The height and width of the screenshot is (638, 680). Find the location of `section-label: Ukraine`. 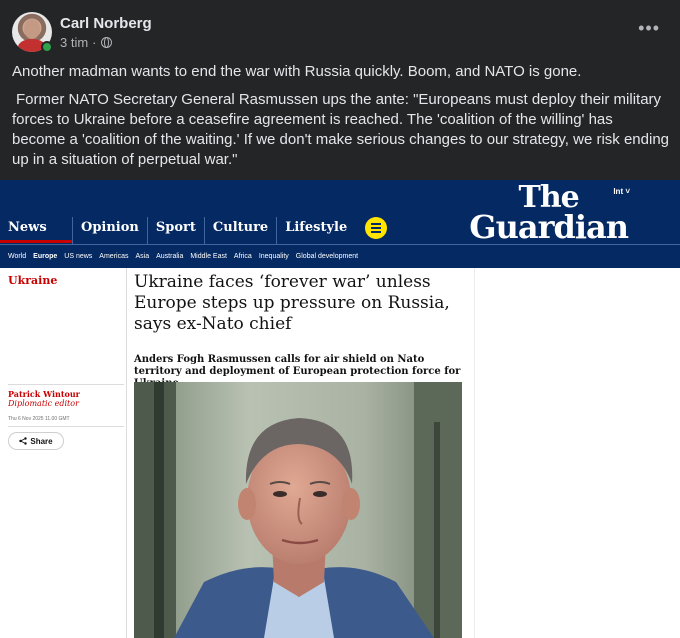

section-label: Ukraine is located at coordinates (32, 280).